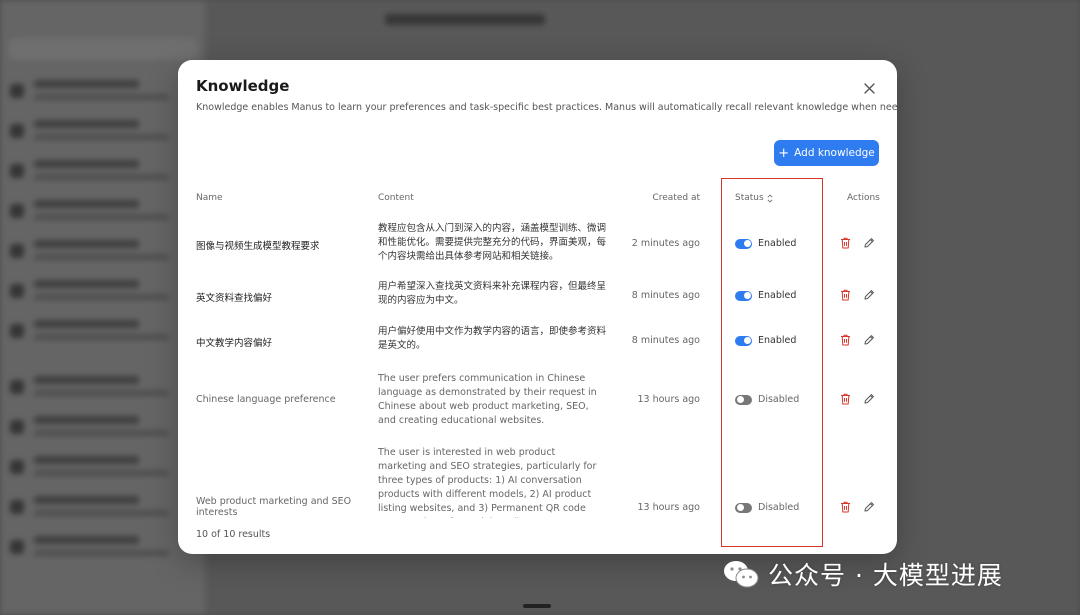 The image size is (1080, 615). Describe the element at coordinates (274, 507) in the screenshot. I see `row-name: Web product marketing and SEO interests` at that location.